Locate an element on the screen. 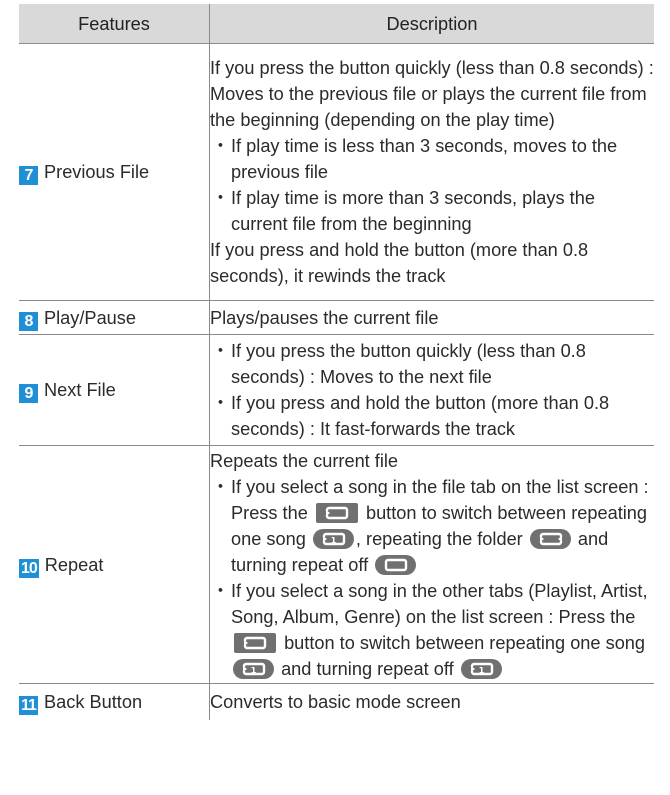  feature-cell: 9 Next File is located at coordinates (114, 390).